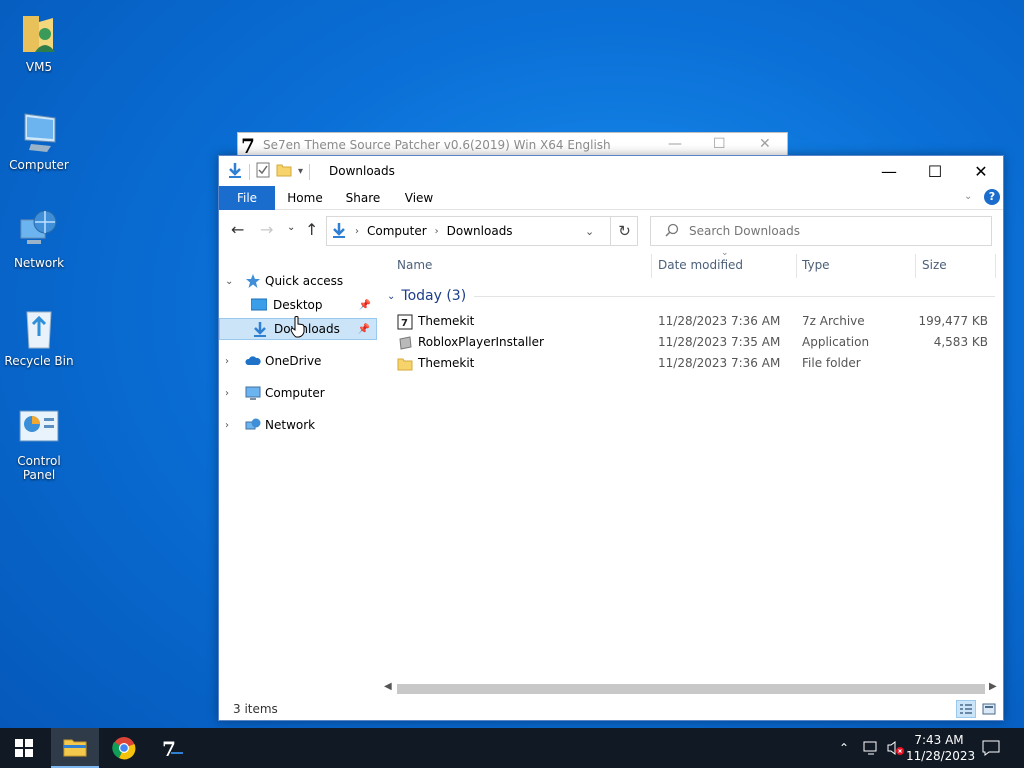  I want to click on scroll-right-icon: ▶, so click(993, 686).